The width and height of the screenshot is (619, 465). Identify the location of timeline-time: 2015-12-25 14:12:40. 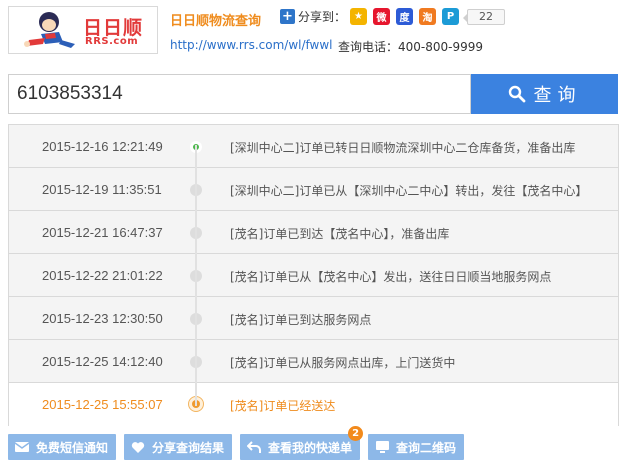
(102, 361).